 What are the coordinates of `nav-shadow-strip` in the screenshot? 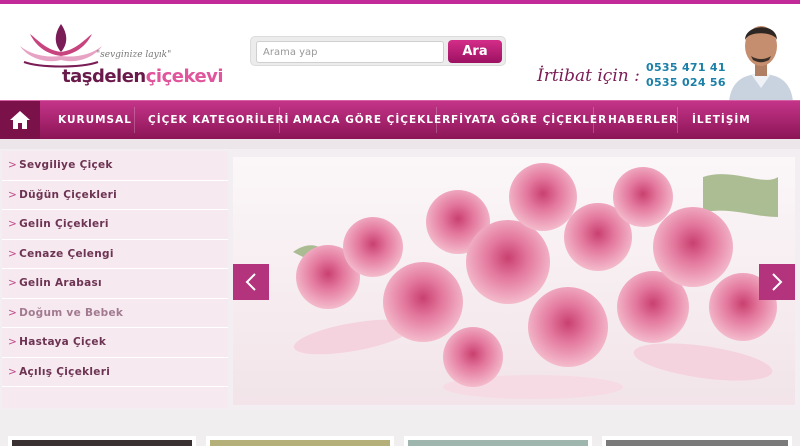 It's located at (400, 144).